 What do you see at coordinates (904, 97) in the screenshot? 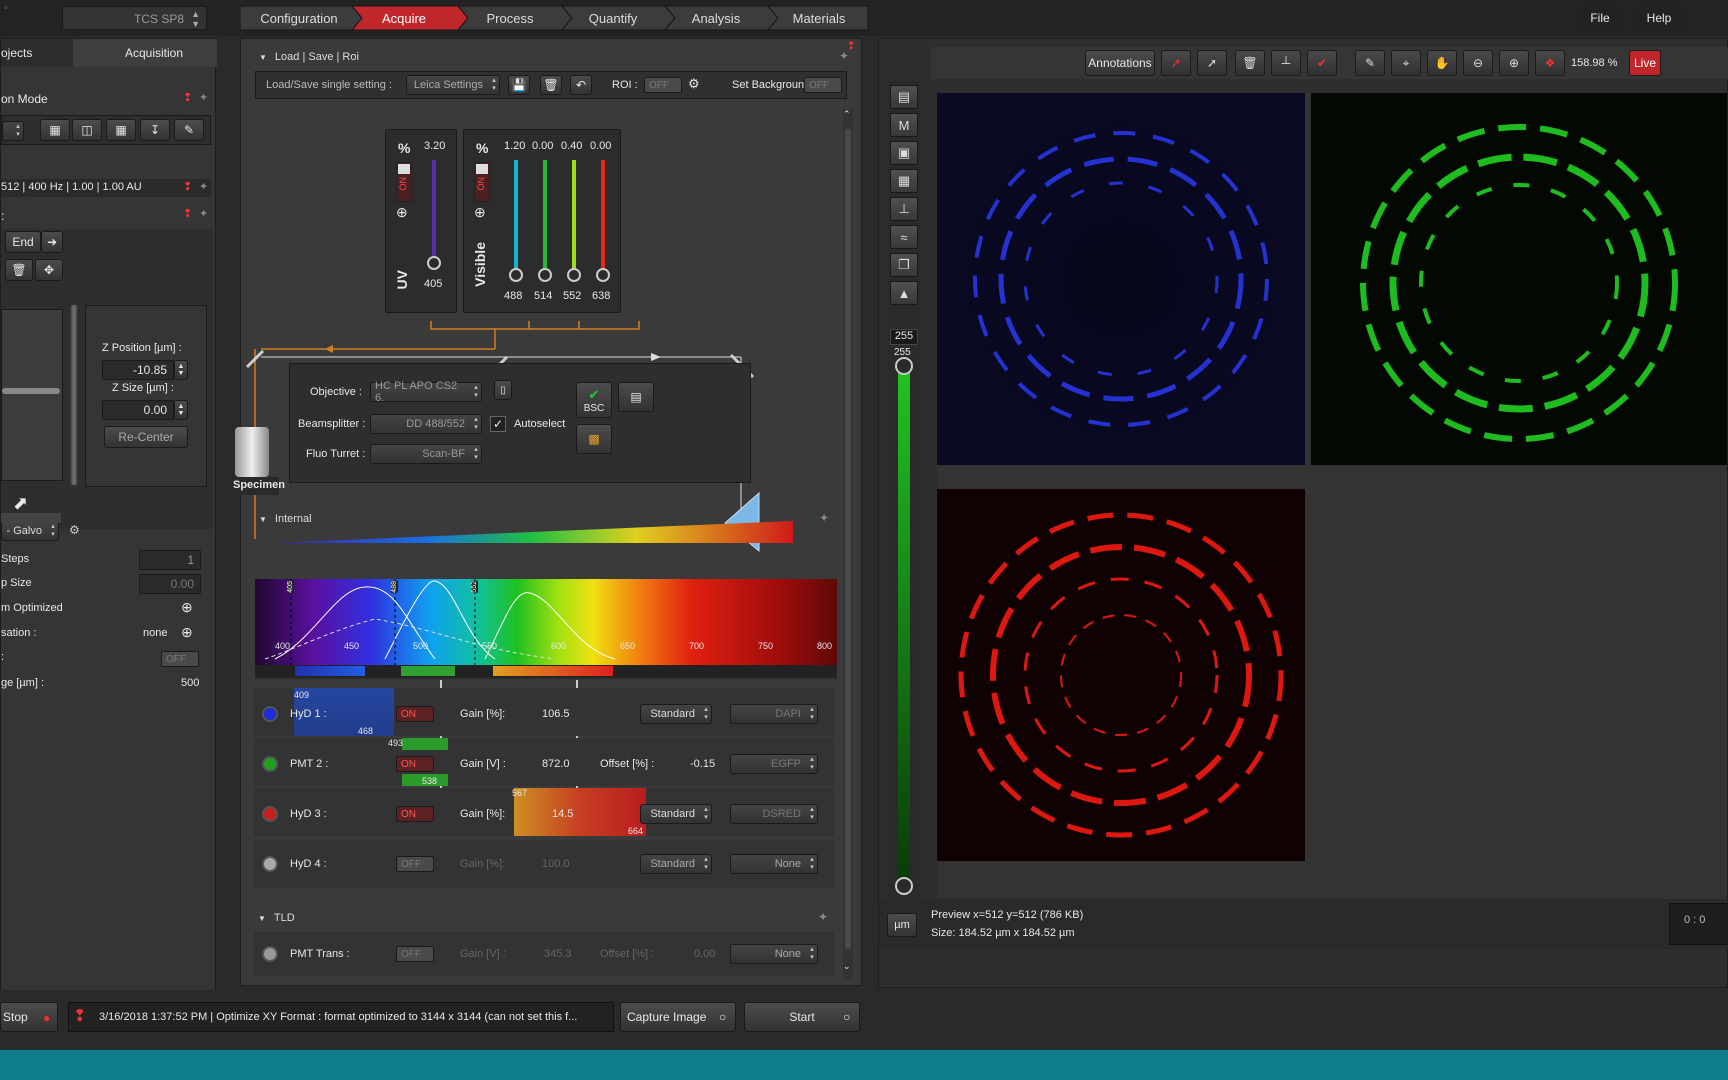
I see `channel-view-icon: ▤` at bounding box center [904, 97].